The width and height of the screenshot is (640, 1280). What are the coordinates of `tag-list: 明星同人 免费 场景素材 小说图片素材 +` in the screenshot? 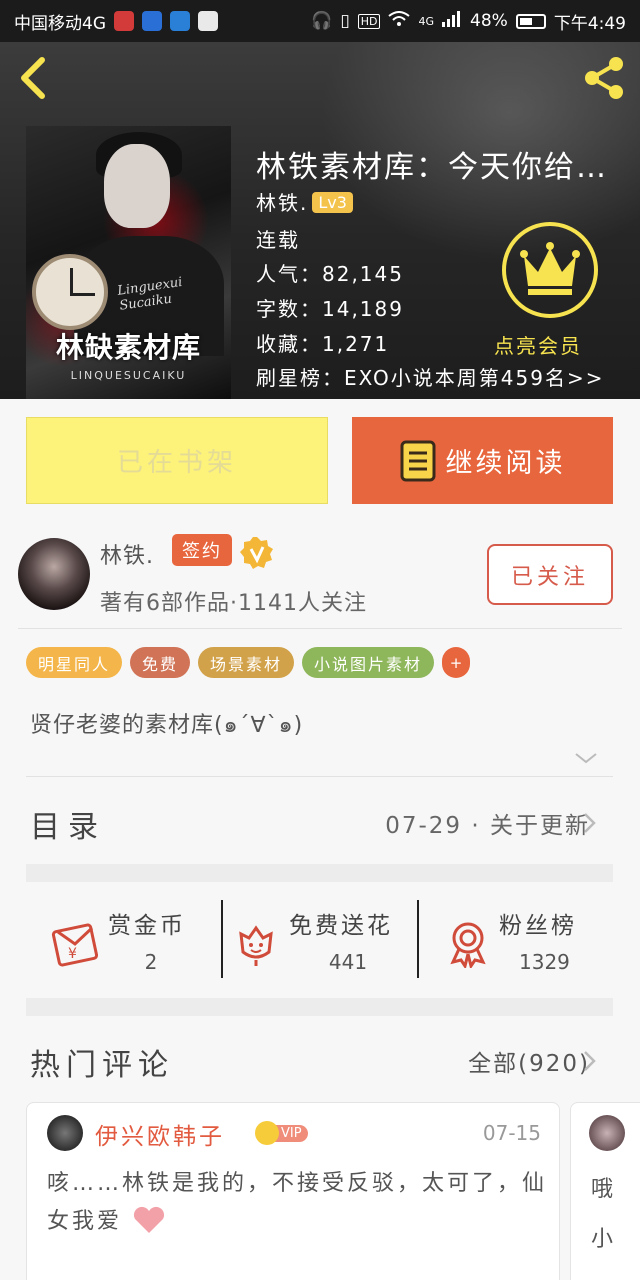 It's located at (248, 662).